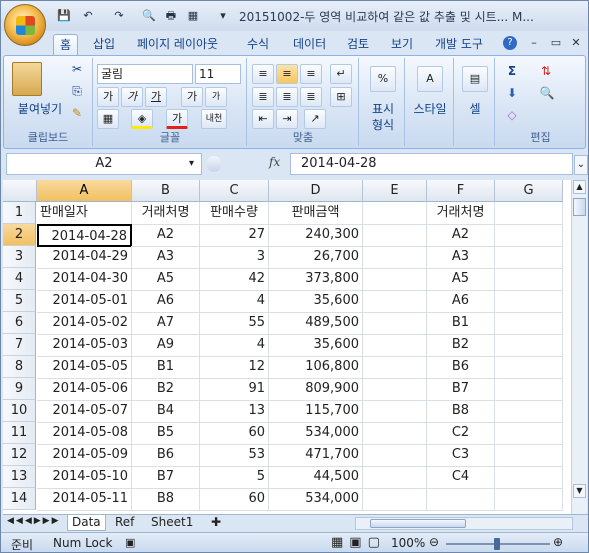  I want to click on column-header-g: G, so click(529, 191).